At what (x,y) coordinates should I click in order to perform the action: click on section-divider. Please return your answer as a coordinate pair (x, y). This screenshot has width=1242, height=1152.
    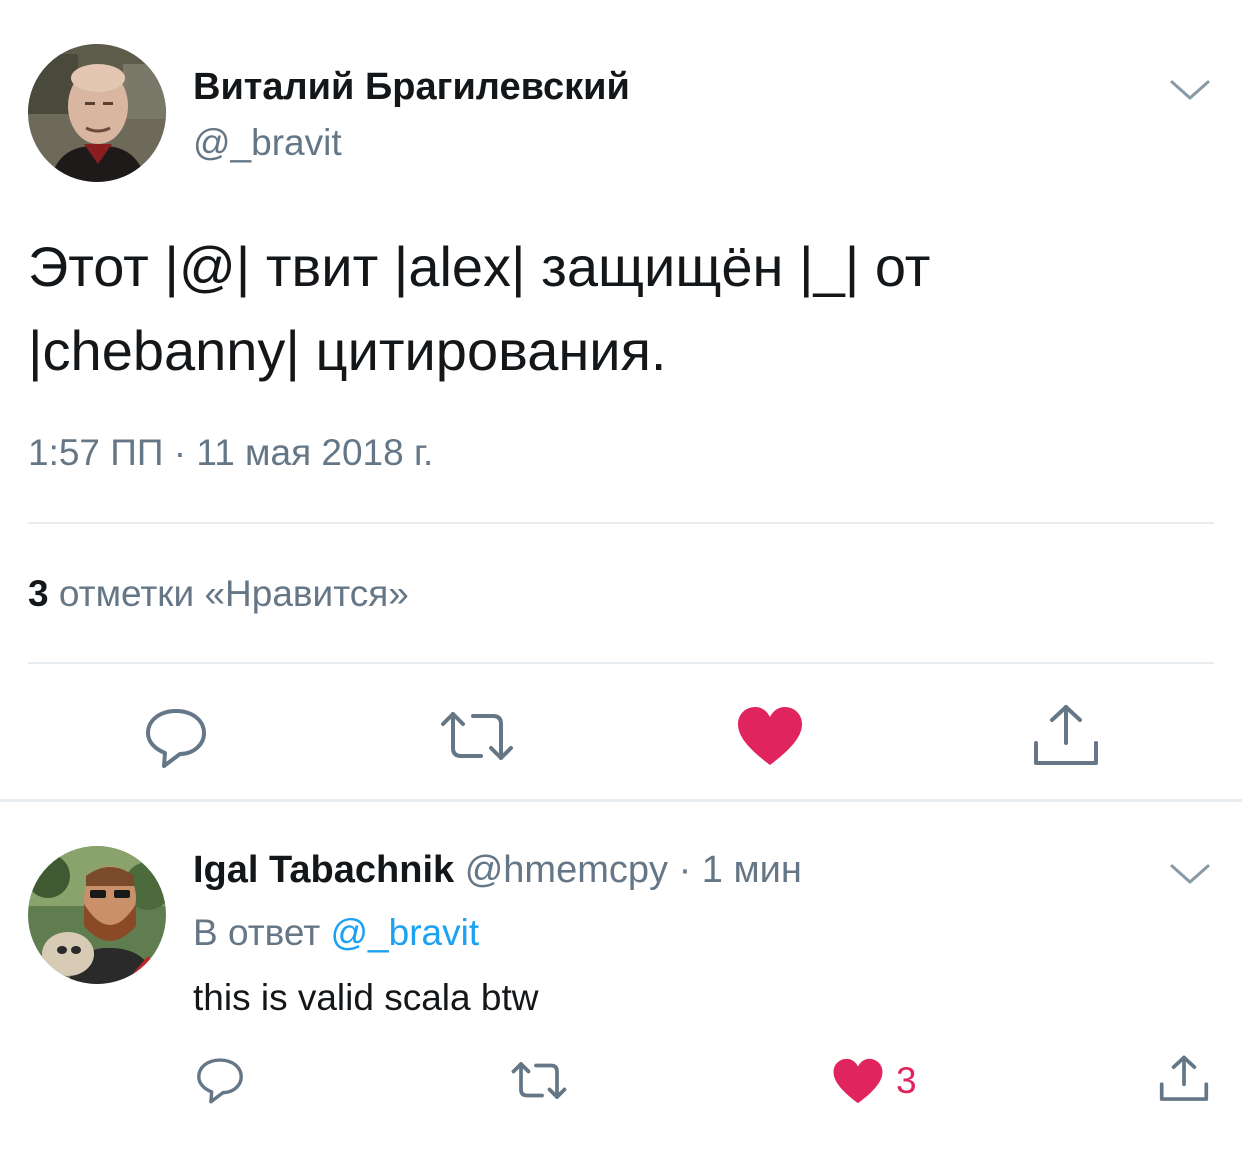
    Looking at the image, I should click on (621, 800).